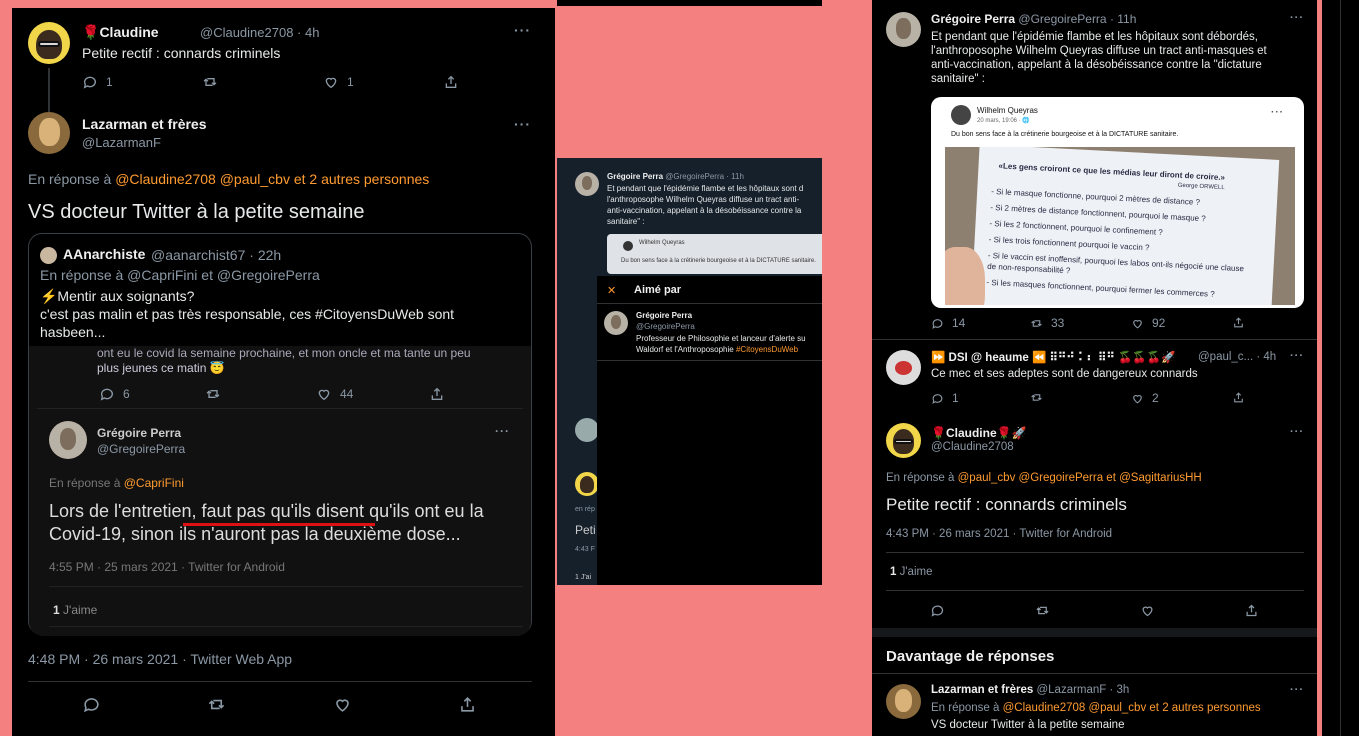 Image resolution: width=1359 pixels, height=736 pixels. What do you see at coordinates (144, 124) in the screenshot?
I see `author-name: Lazarman et frères` at bounding box center [144, 124].